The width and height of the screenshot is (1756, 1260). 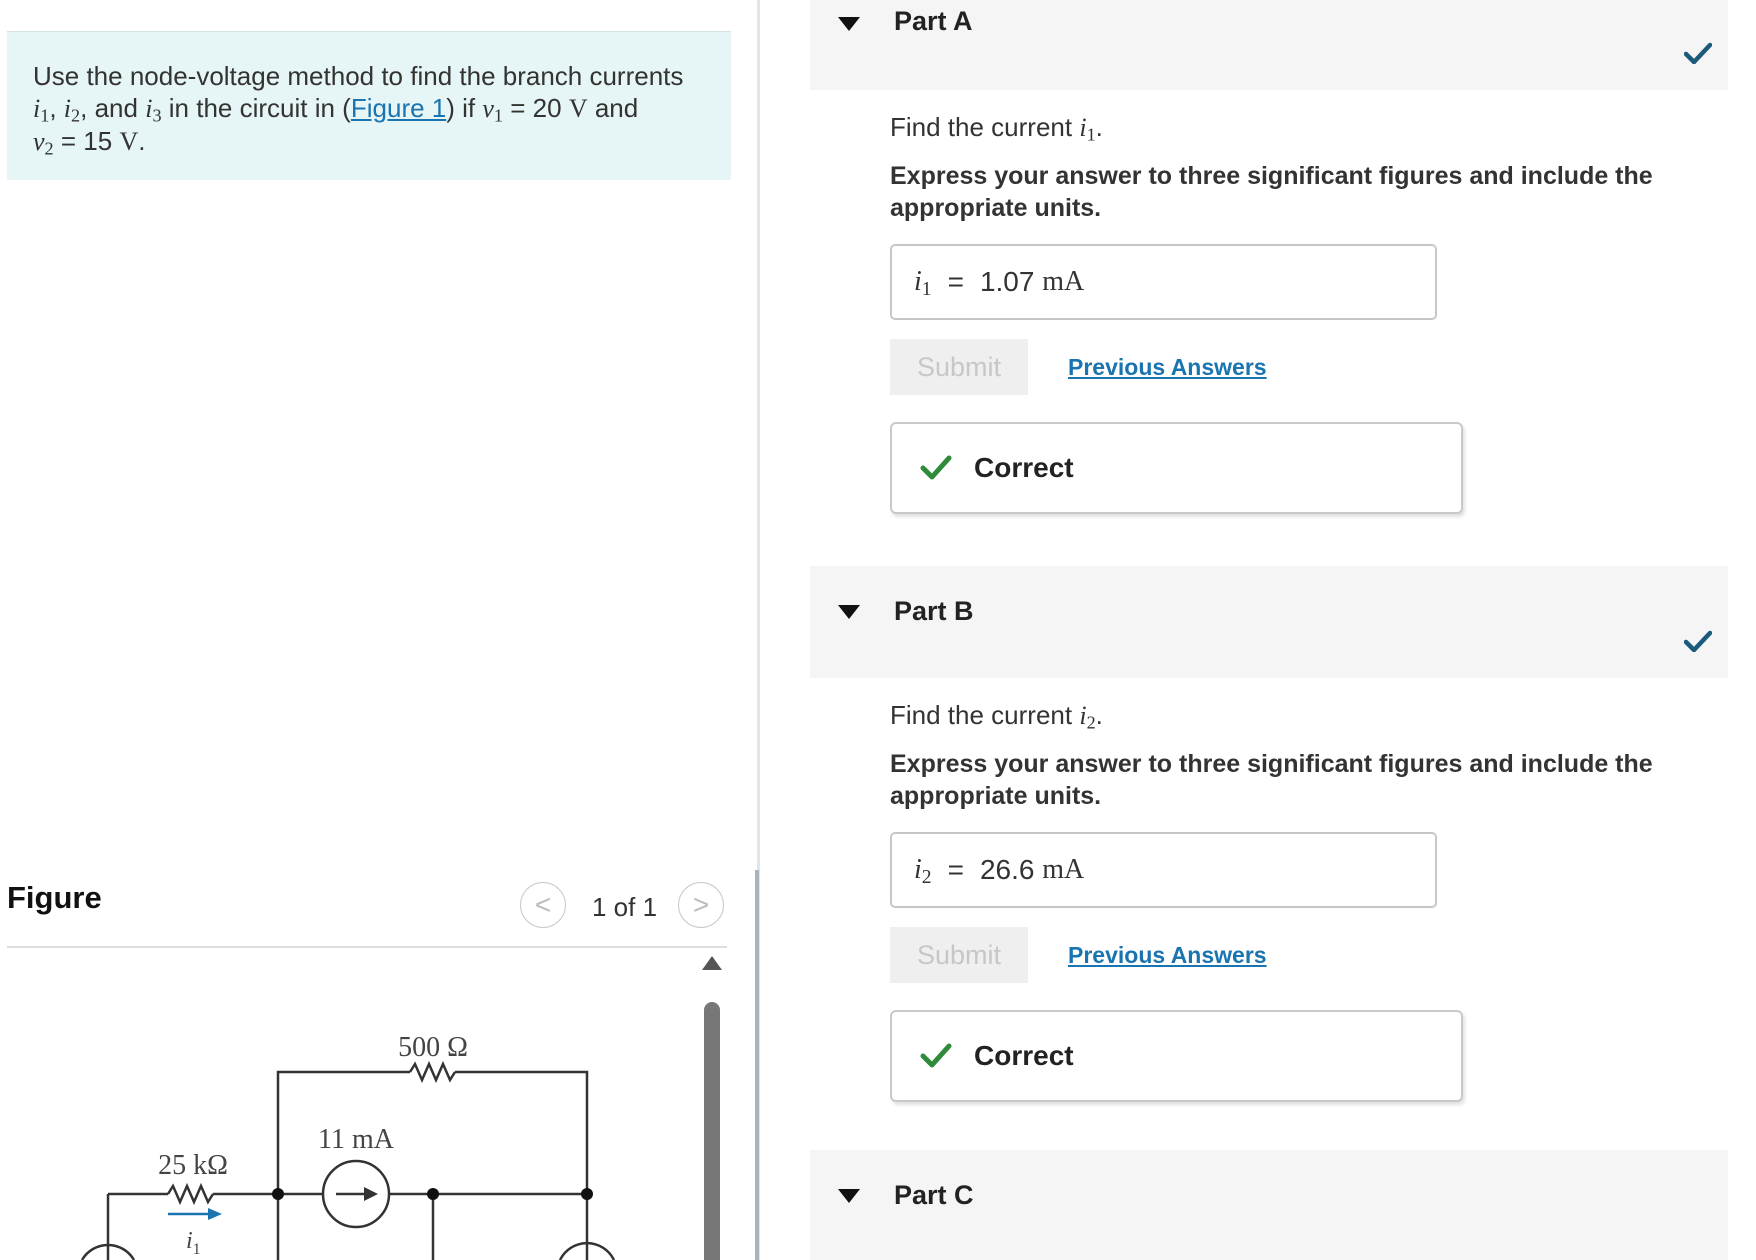 What do you see at coordinates (259, 108) in the screenshot?
I see `circuit-text: in the circuit in (` at bounding box center [259, 108].